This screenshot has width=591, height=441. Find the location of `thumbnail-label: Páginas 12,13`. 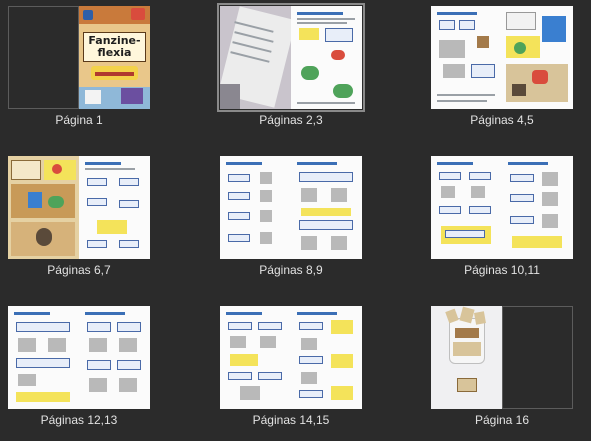

thumbnail-label: Páginas 12,13 is located at coordinates (79, 420).